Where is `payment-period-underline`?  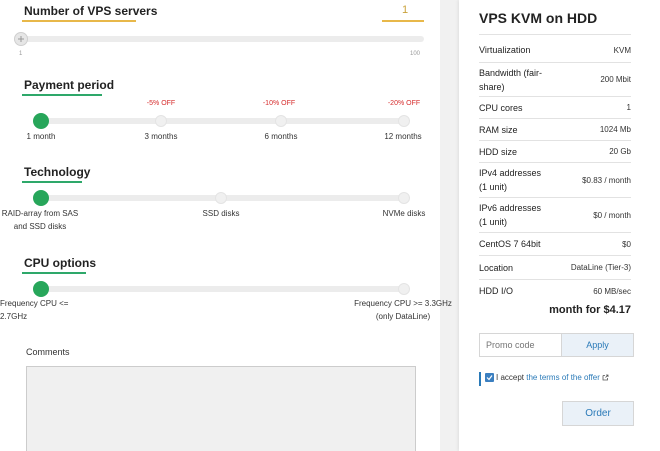
payment-period-underline is located at coordinates (62, 95).